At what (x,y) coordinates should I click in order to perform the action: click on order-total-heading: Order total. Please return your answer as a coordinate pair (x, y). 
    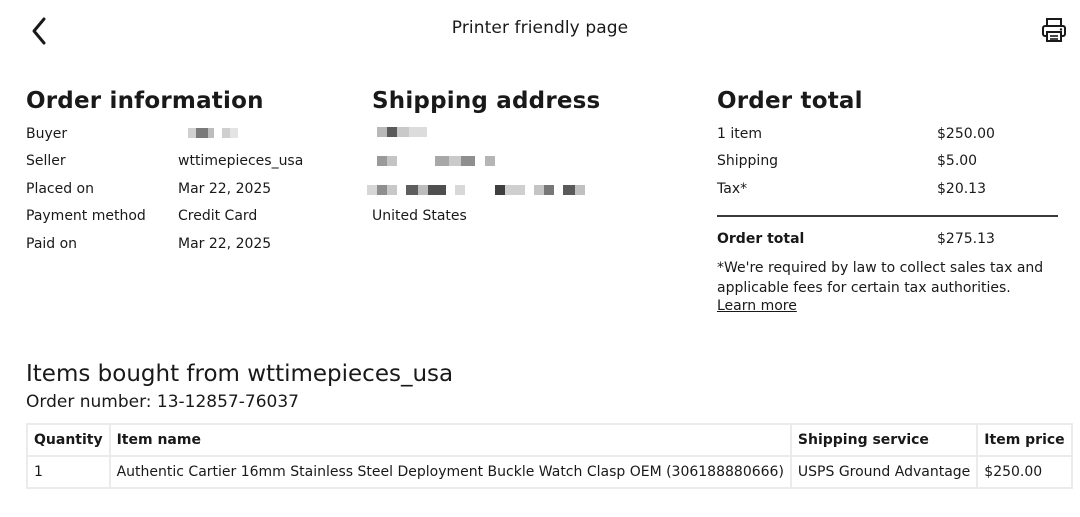
    Looking at the image, I should click on (790, 101).